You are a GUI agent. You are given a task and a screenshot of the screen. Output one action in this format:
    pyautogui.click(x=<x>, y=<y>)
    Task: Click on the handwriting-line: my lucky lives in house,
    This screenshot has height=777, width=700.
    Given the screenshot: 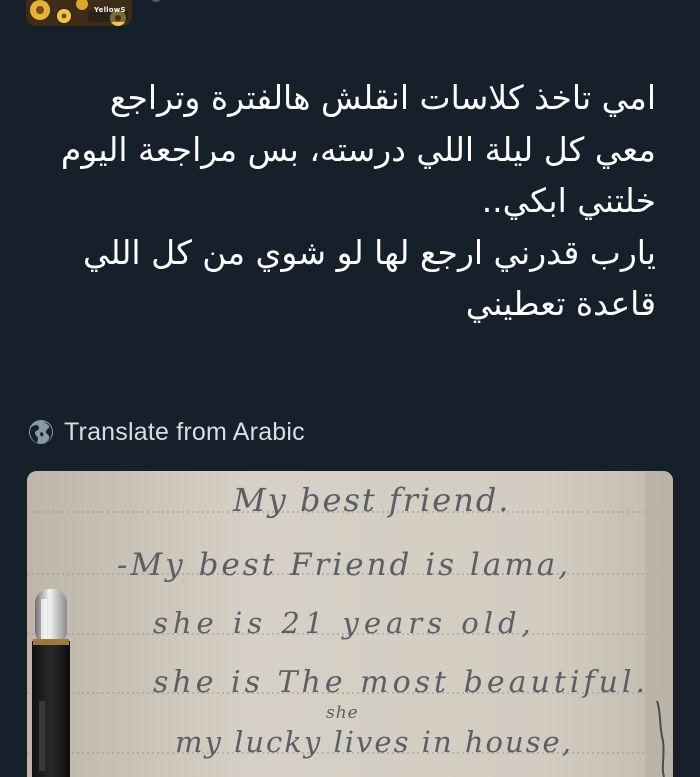 What is the action you would take?
    pyautogui.click(x=374, y=742)
    